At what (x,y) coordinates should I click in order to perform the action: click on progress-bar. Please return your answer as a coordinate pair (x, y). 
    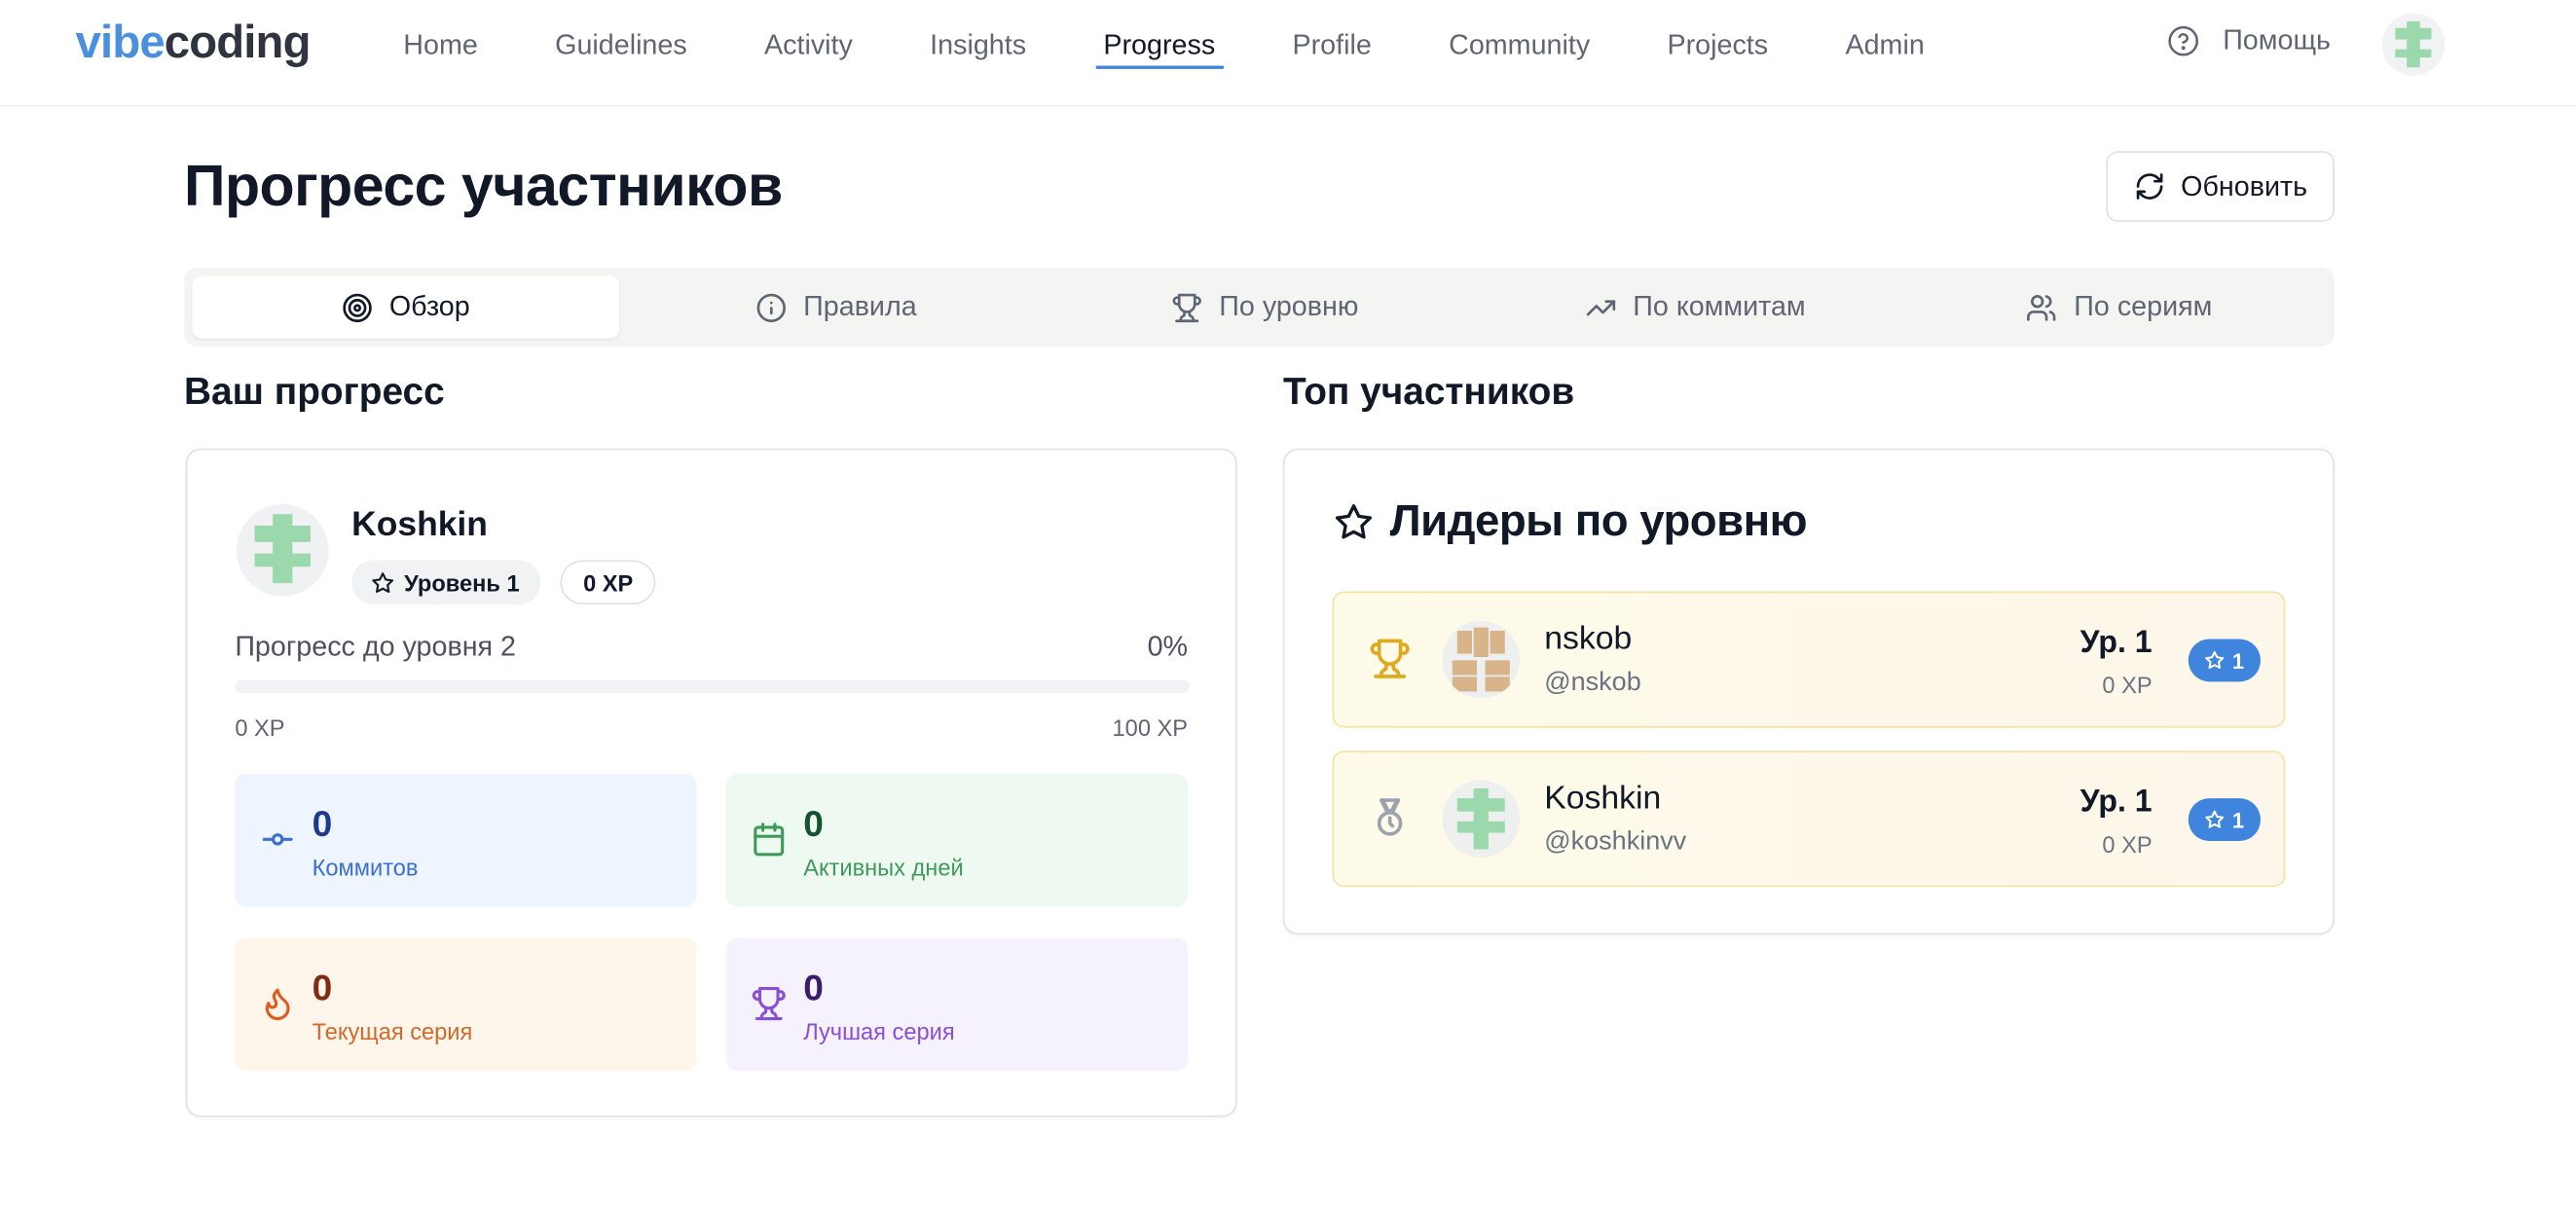
    Looking at the image, I should click on (712, 686).